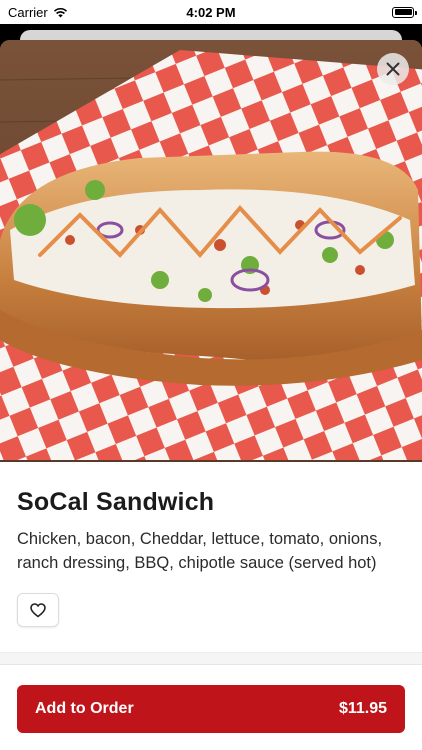  What do you see at coordinates (211, 658) in the screenshot?
I see `section-divider` at bounding box center [211, 658].